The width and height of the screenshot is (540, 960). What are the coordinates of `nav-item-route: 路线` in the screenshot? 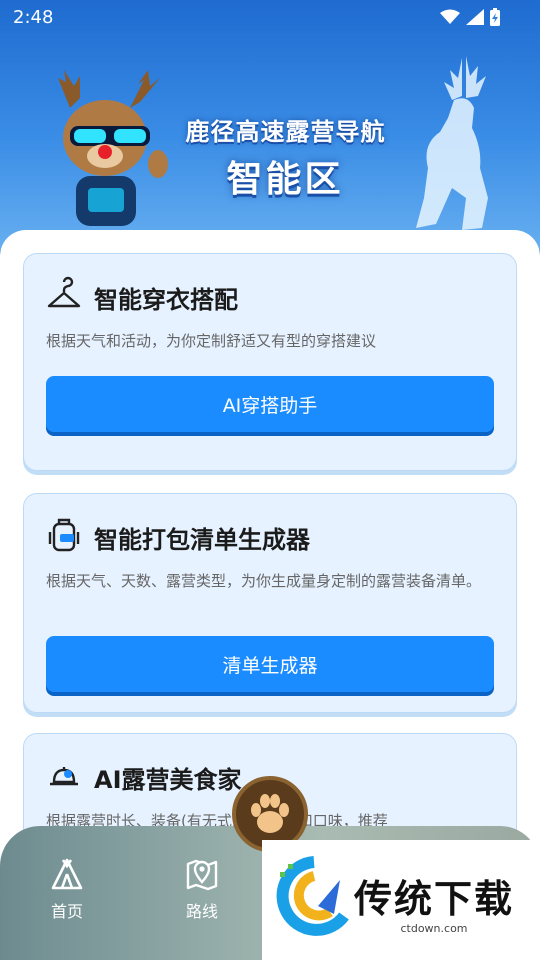 It's located at (202, 889).